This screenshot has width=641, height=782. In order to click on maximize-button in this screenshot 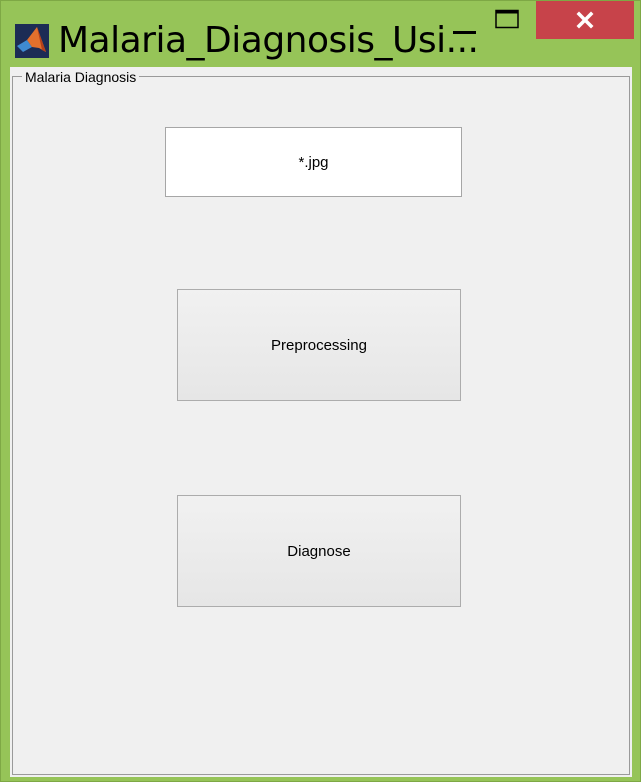, I will do `click(511, 21)`.